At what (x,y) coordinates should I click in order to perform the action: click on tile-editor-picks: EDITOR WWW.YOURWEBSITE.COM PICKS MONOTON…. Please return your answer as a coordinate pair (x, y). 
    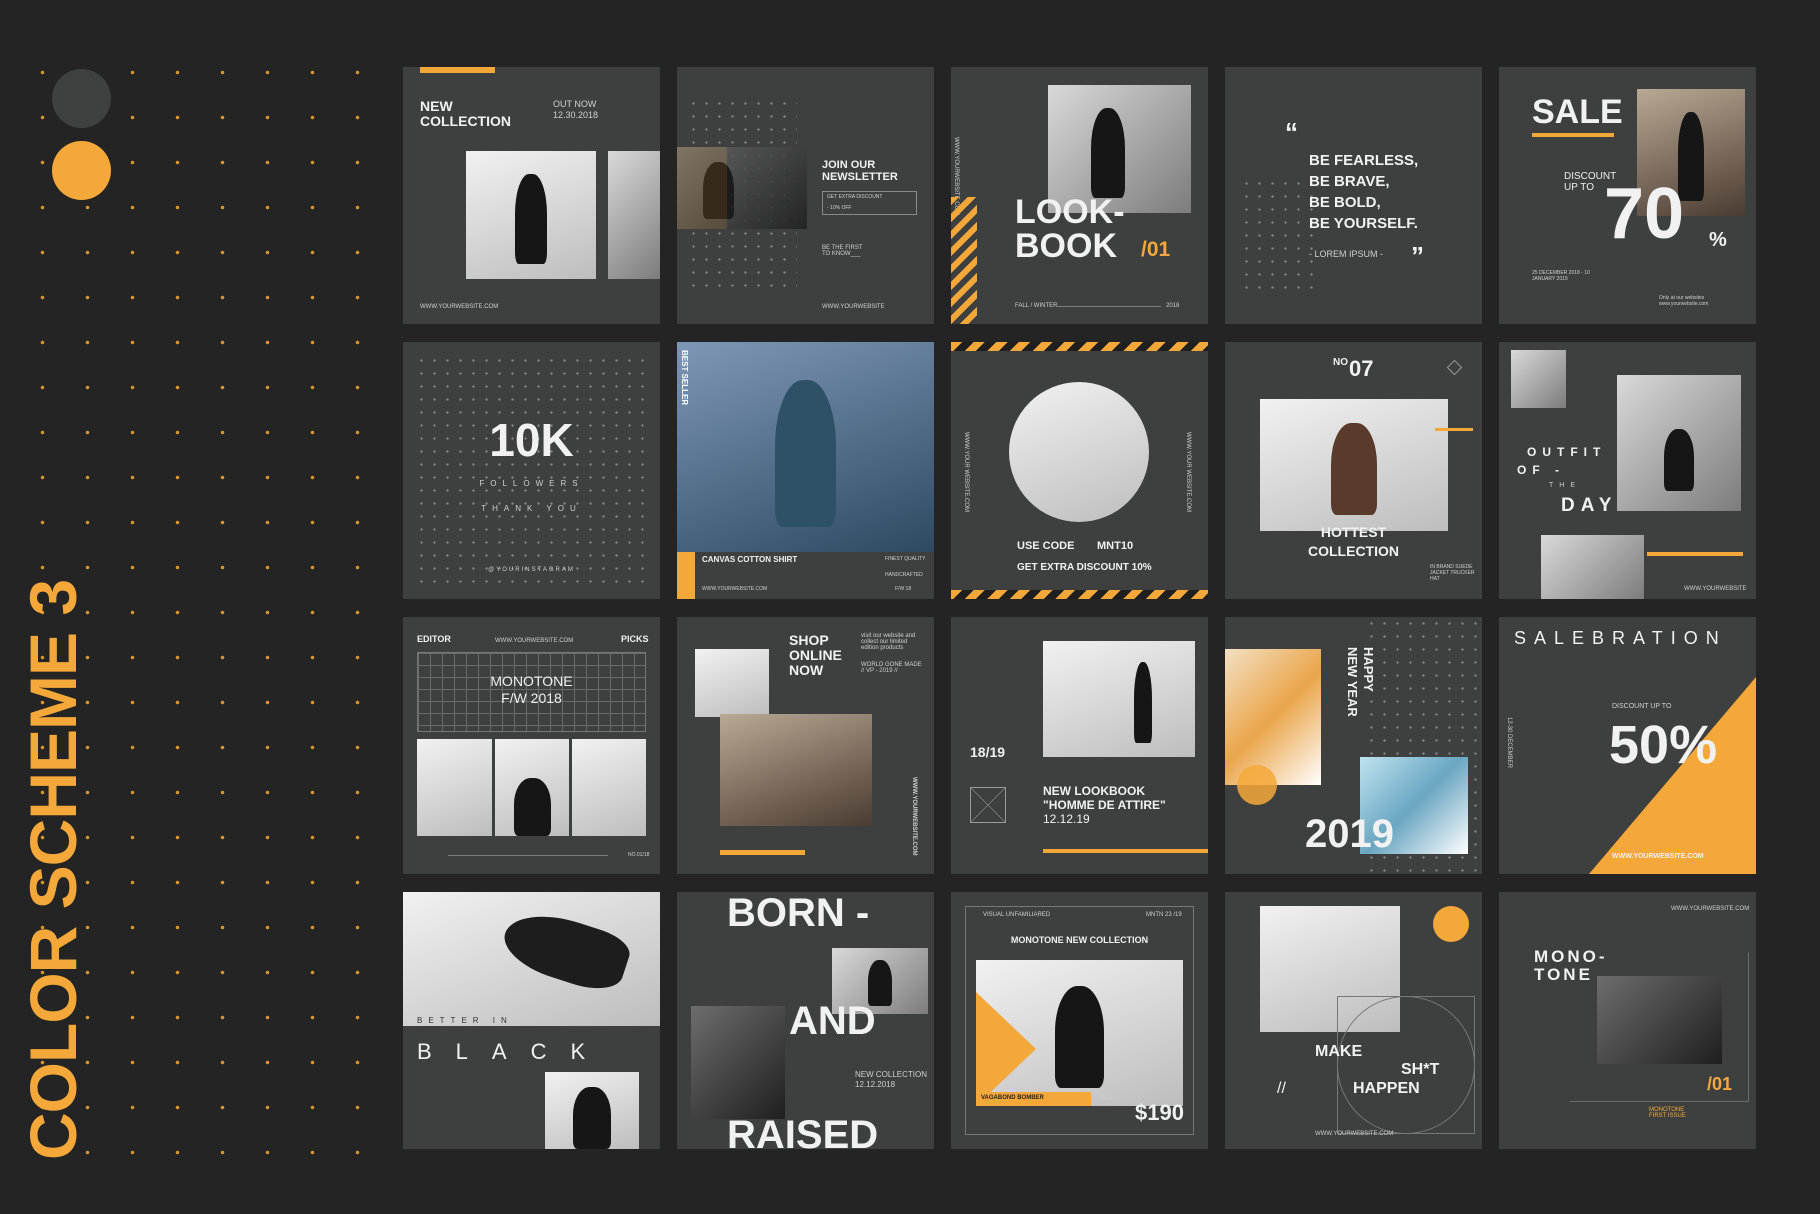
    Looking at the image, I should click on (531, 745).